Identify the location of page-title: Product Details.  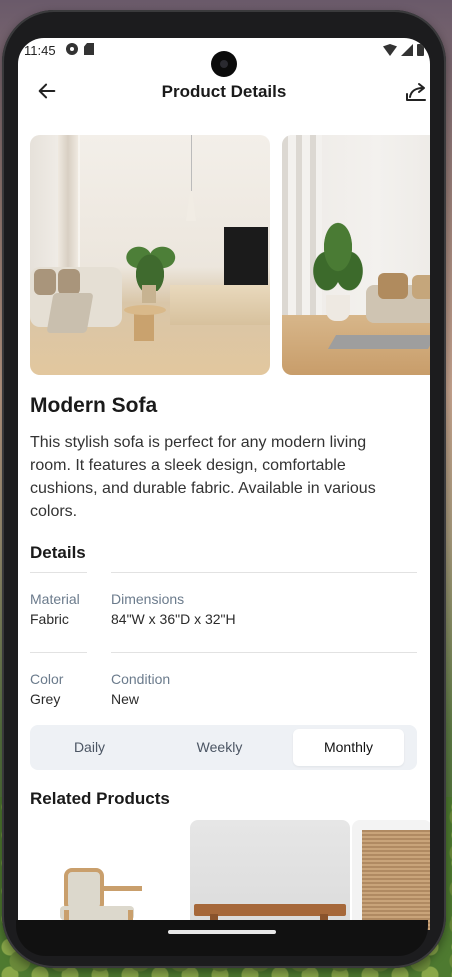
(224, 91).